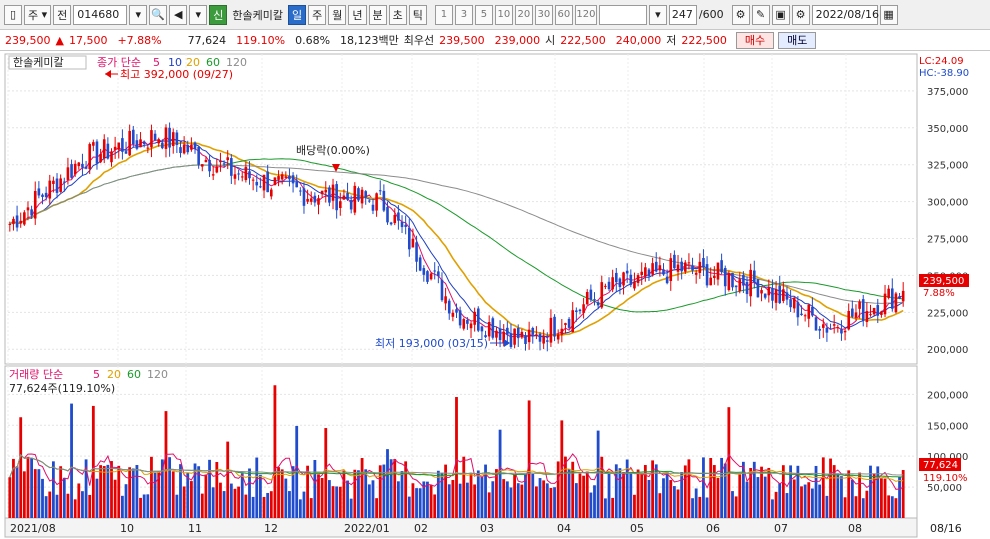 Image resolution: width=990 pixels, height=539 pixels. Describe the element at coordinates (138, 14) in the screenshot. I see `stock-code-dropdown-icon: ▾` at that location.